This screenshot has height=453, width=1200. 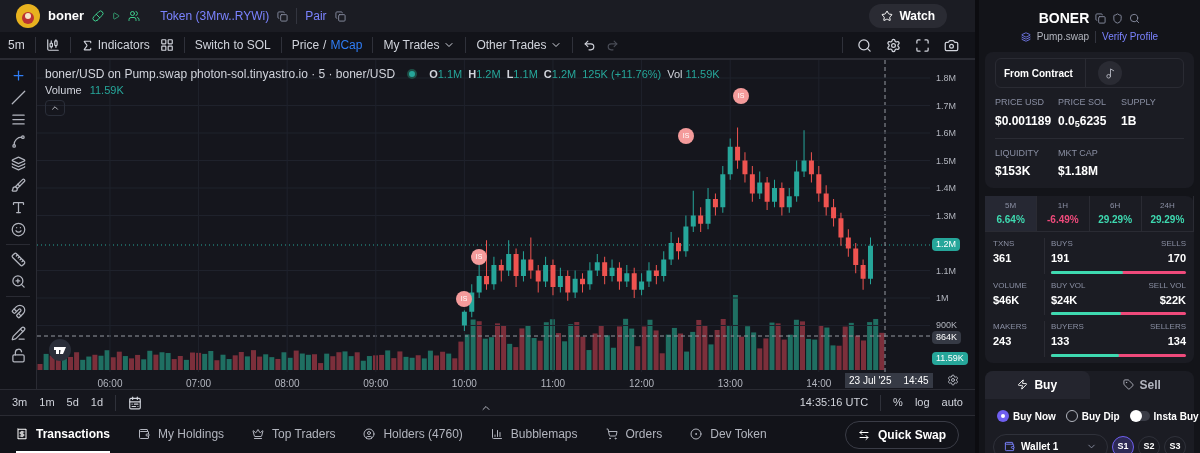 I want to click on verify-profile-link: Verify Profile, so click(x=1130, y=36).